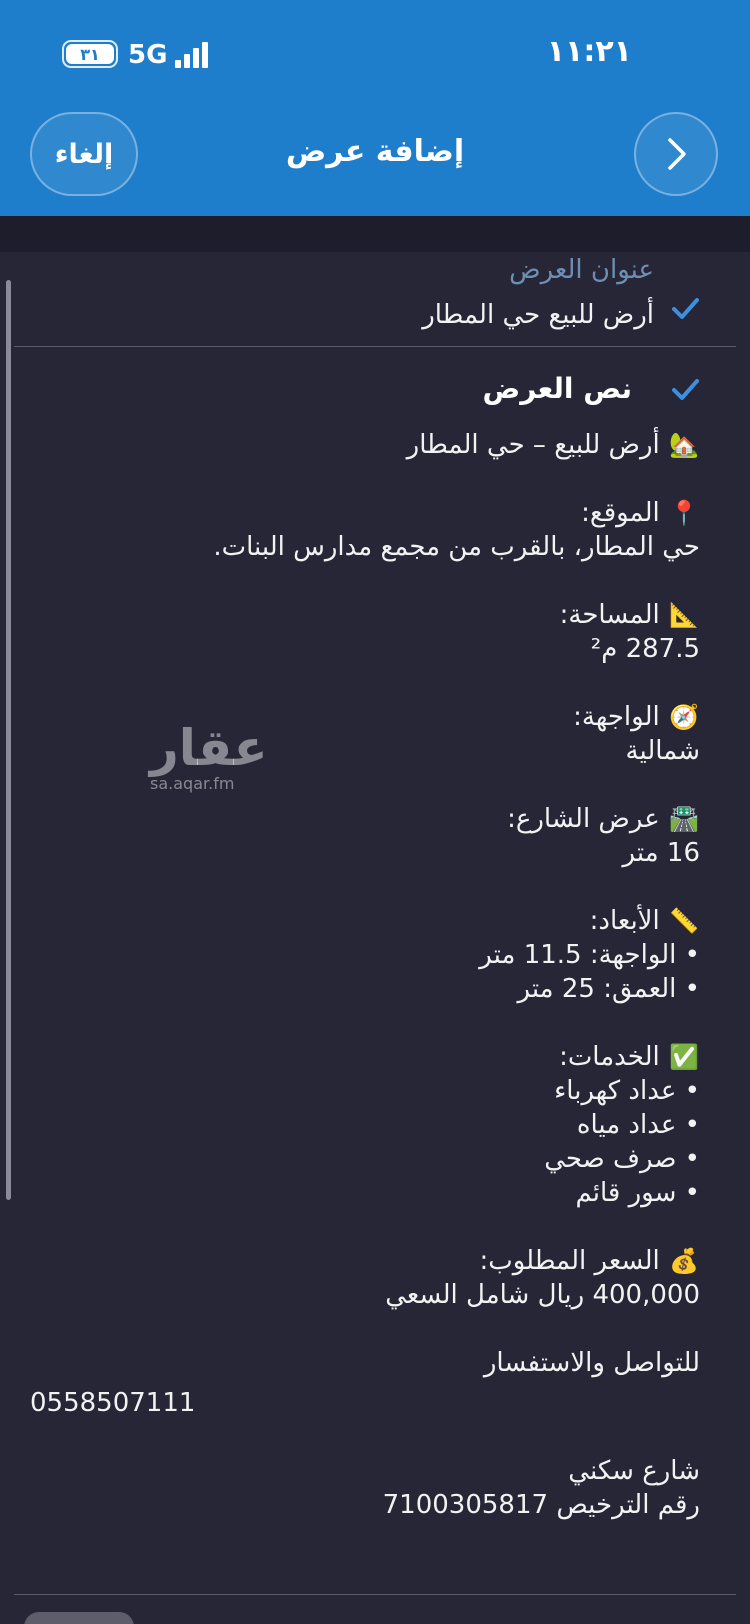  What do you see at coordinates (365, 1403) in the screenshot?
I see `phone-number: 0558507111` at bounding box center [365, 1403].